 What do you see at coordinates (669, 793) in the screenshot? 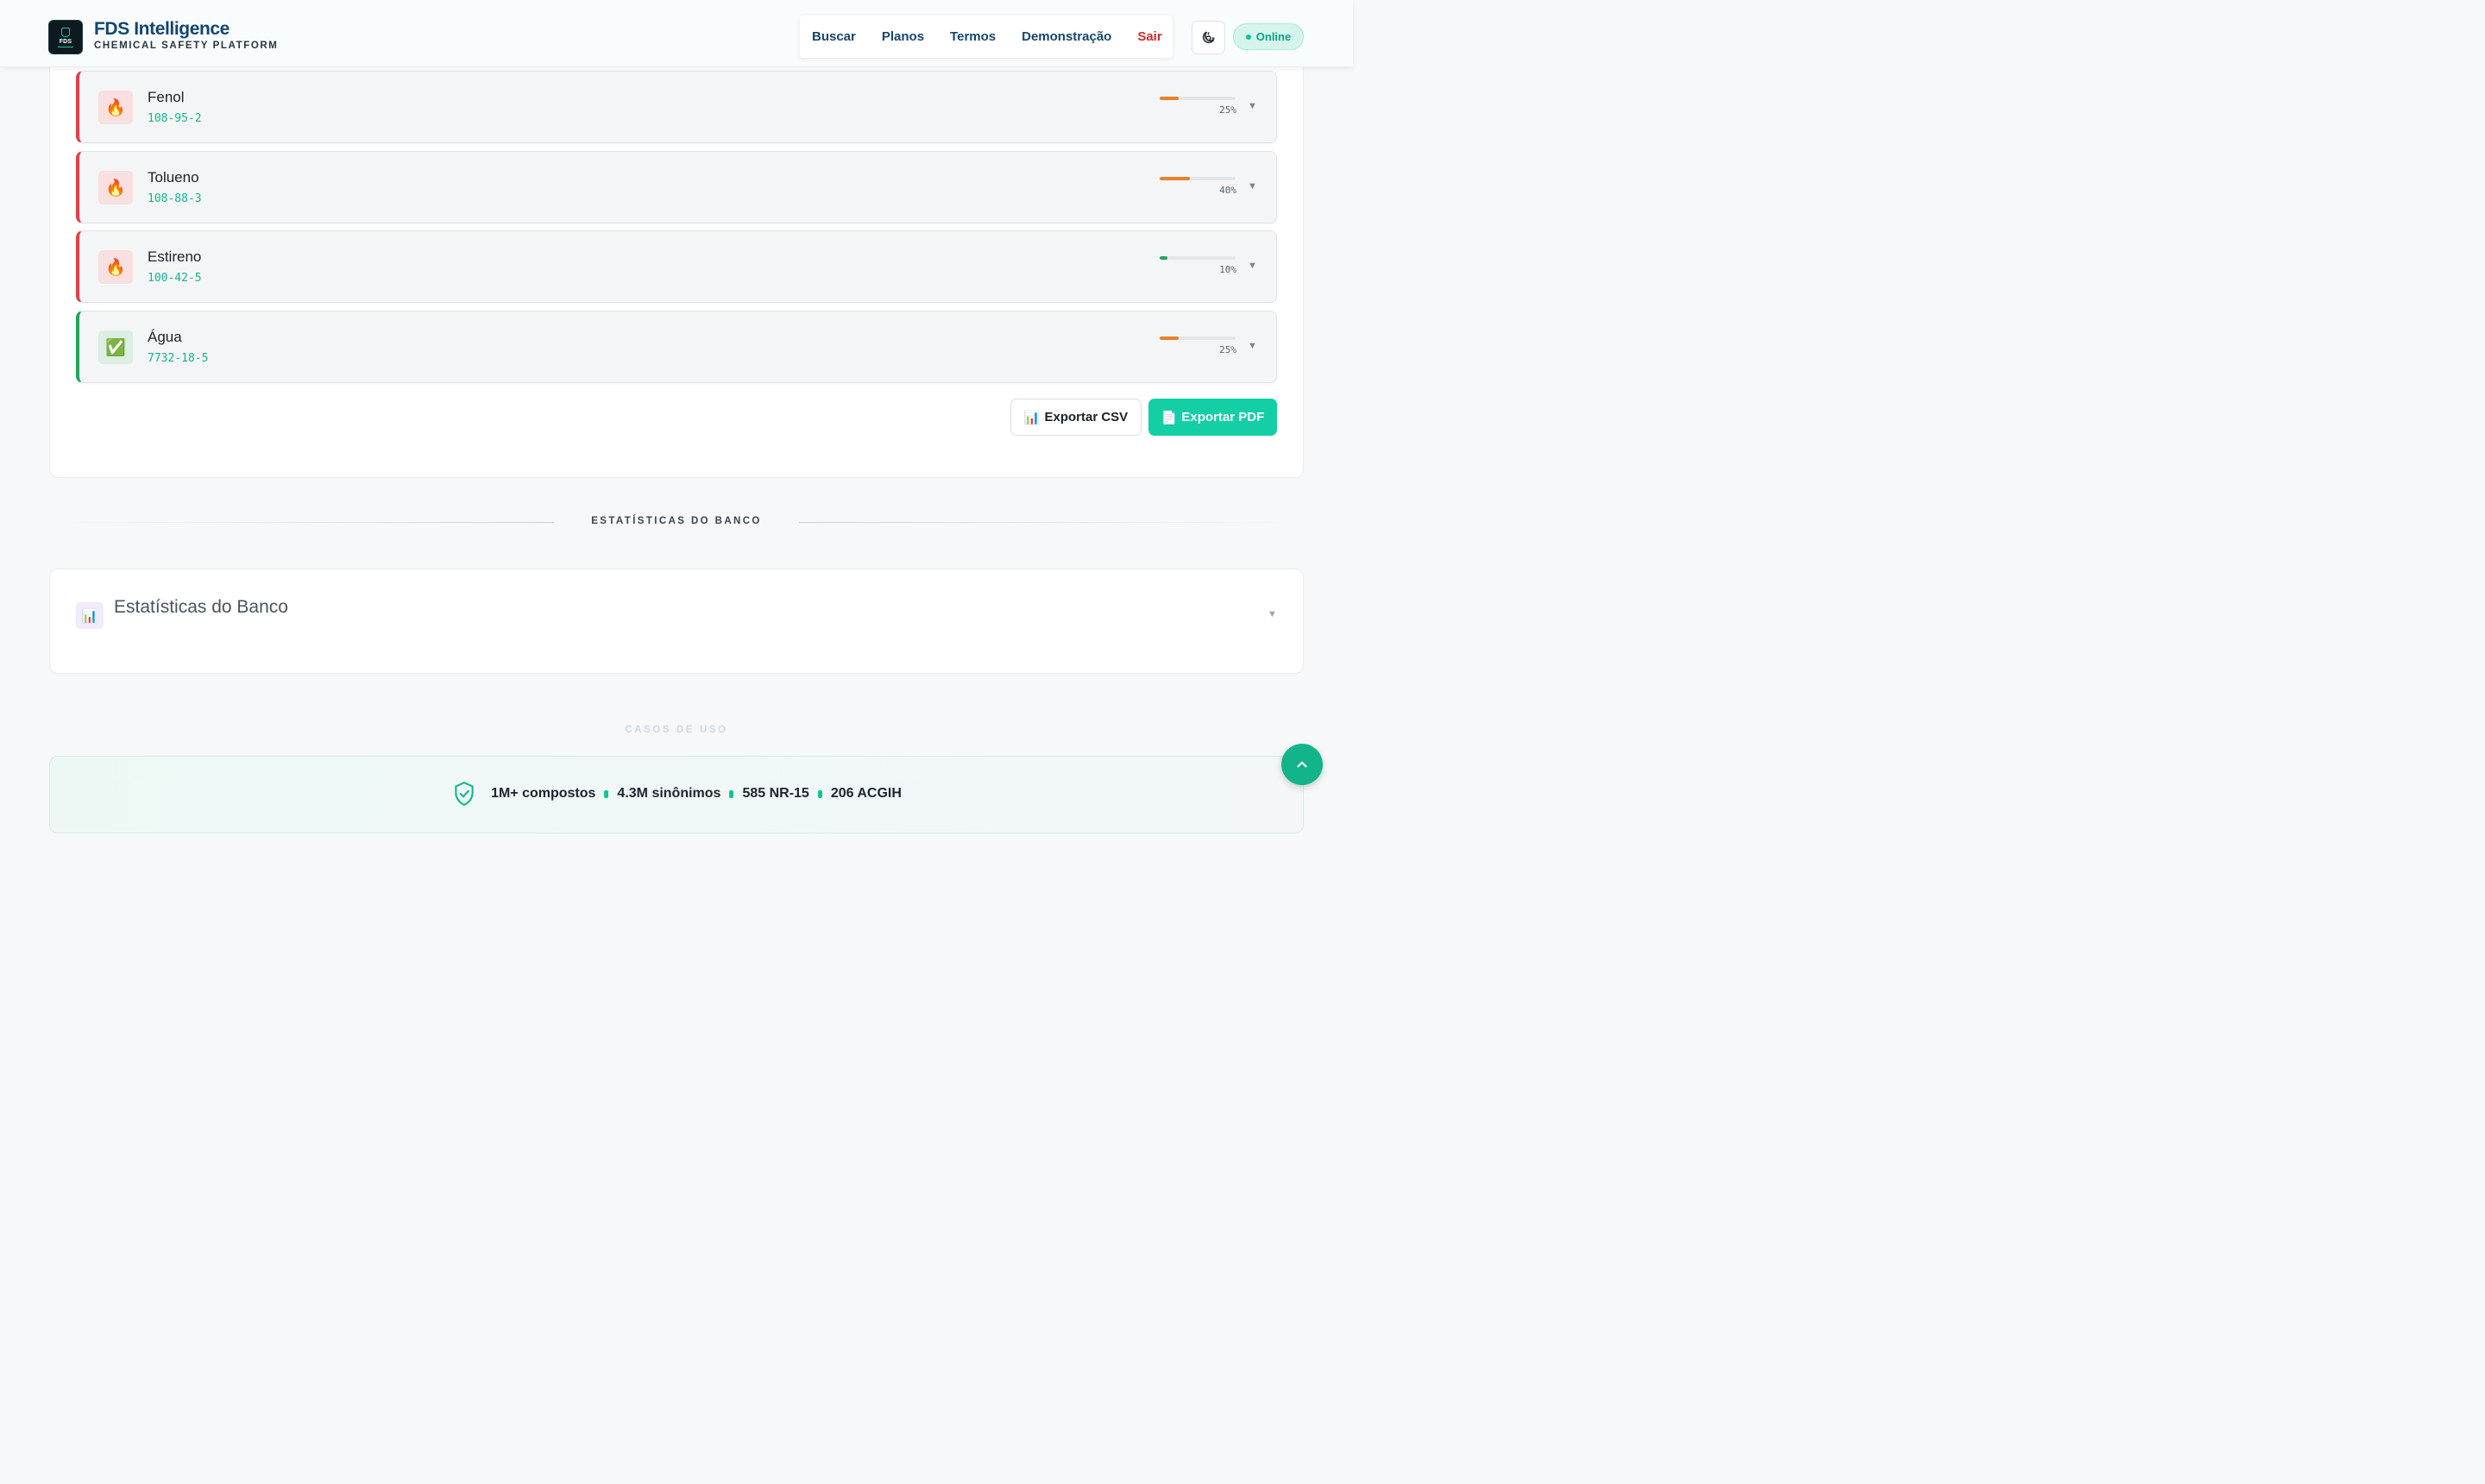
I see `banner-stat: 4.3M sinônimos` at bounding box center [669, 793].